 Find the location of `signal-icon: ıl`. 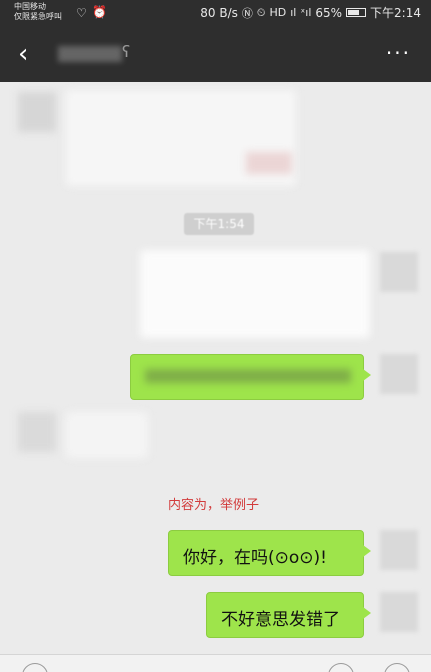

signal-icon: ıl is located at coordinates (293, 12).